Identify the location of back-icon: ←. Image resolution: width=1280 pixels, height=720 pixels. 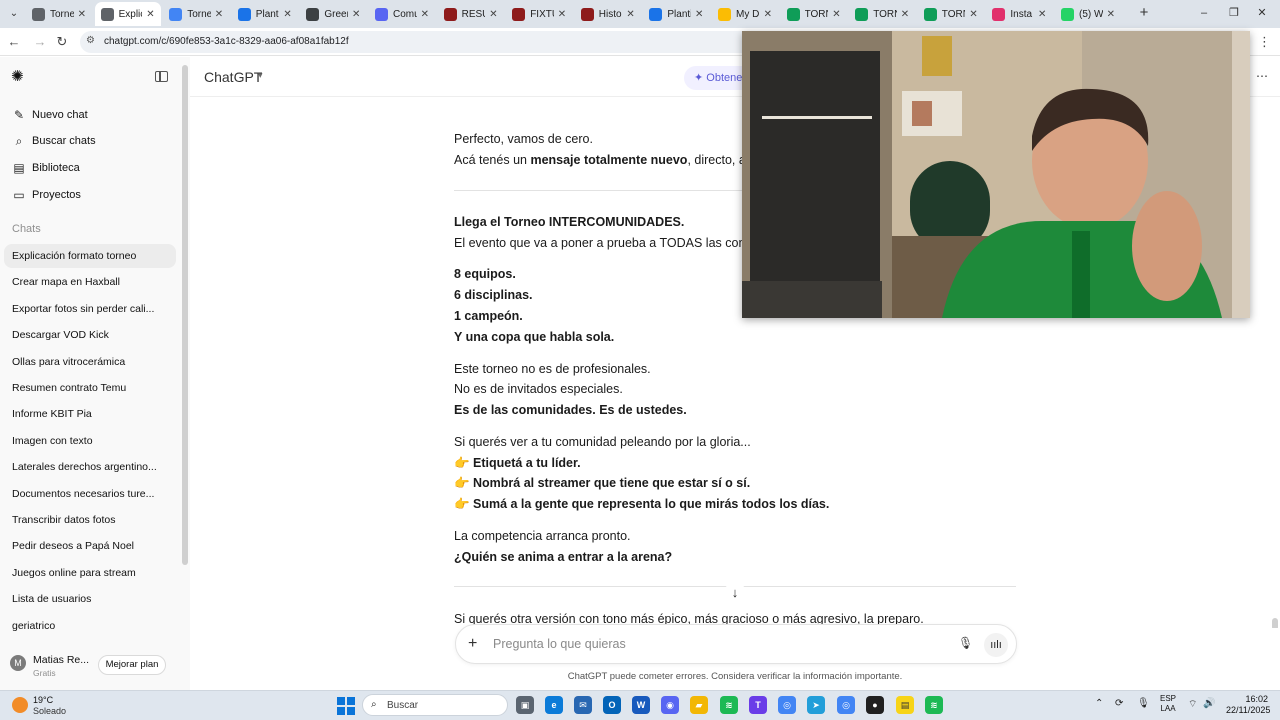
(14, 42).